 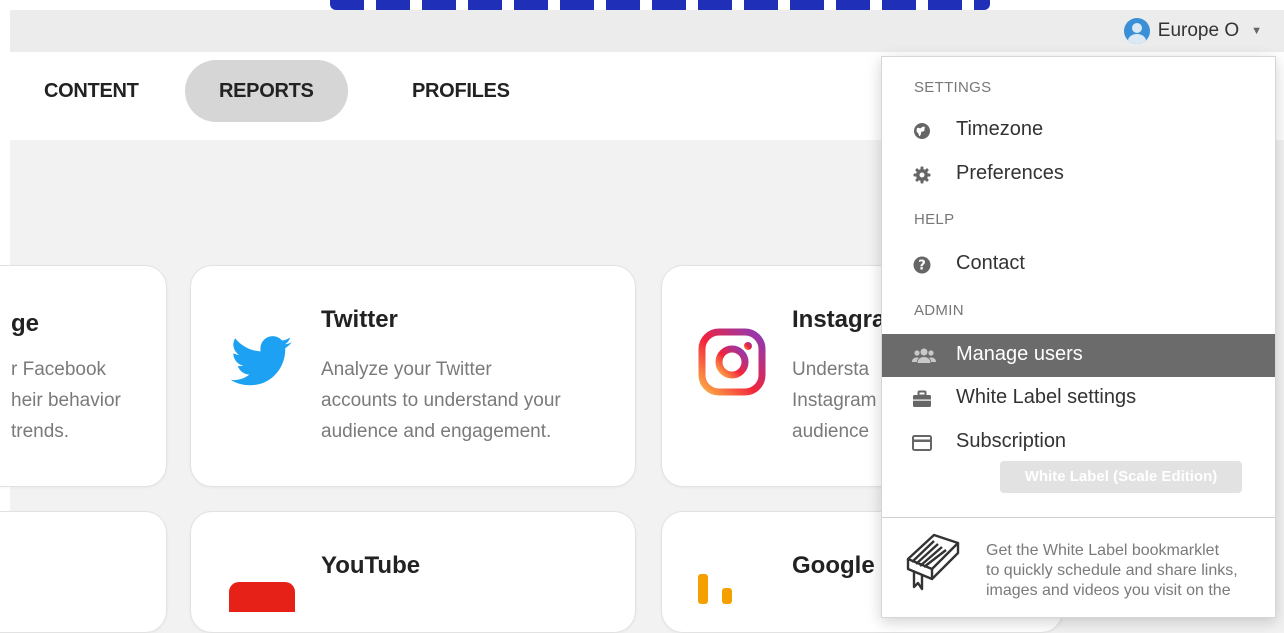 What do you see at coordinates (371, 565) in the screenshot?
I see `card-title: YouTube` at bounding box center [371, 565].